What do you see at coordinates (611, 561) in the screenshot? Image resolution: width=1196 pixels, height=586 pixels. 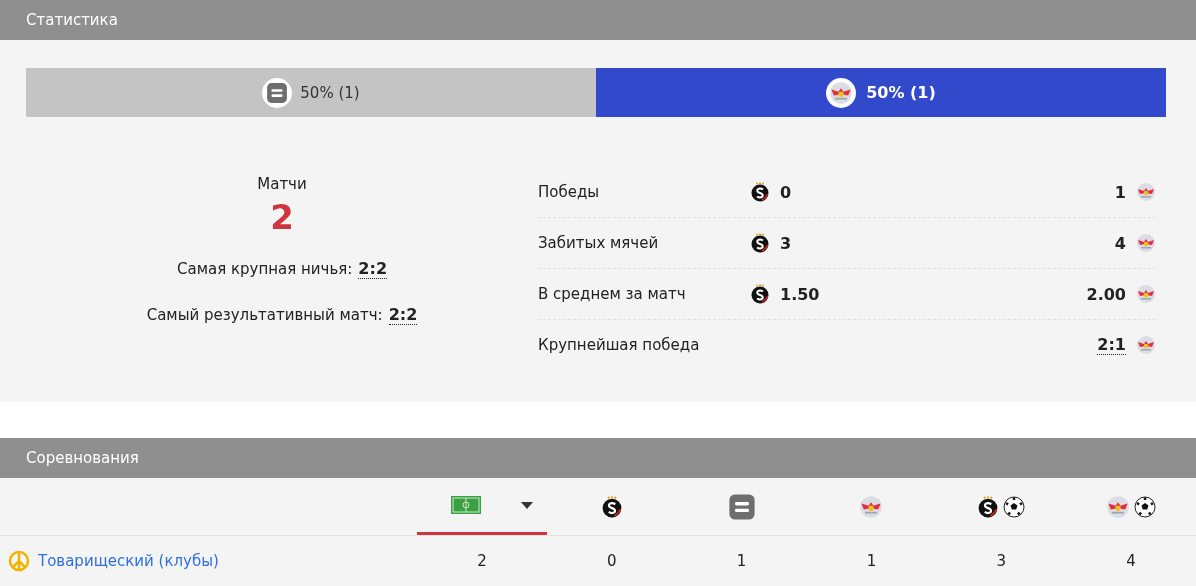 I see `table-cell-text: 0` at bounding box center [611, 561].